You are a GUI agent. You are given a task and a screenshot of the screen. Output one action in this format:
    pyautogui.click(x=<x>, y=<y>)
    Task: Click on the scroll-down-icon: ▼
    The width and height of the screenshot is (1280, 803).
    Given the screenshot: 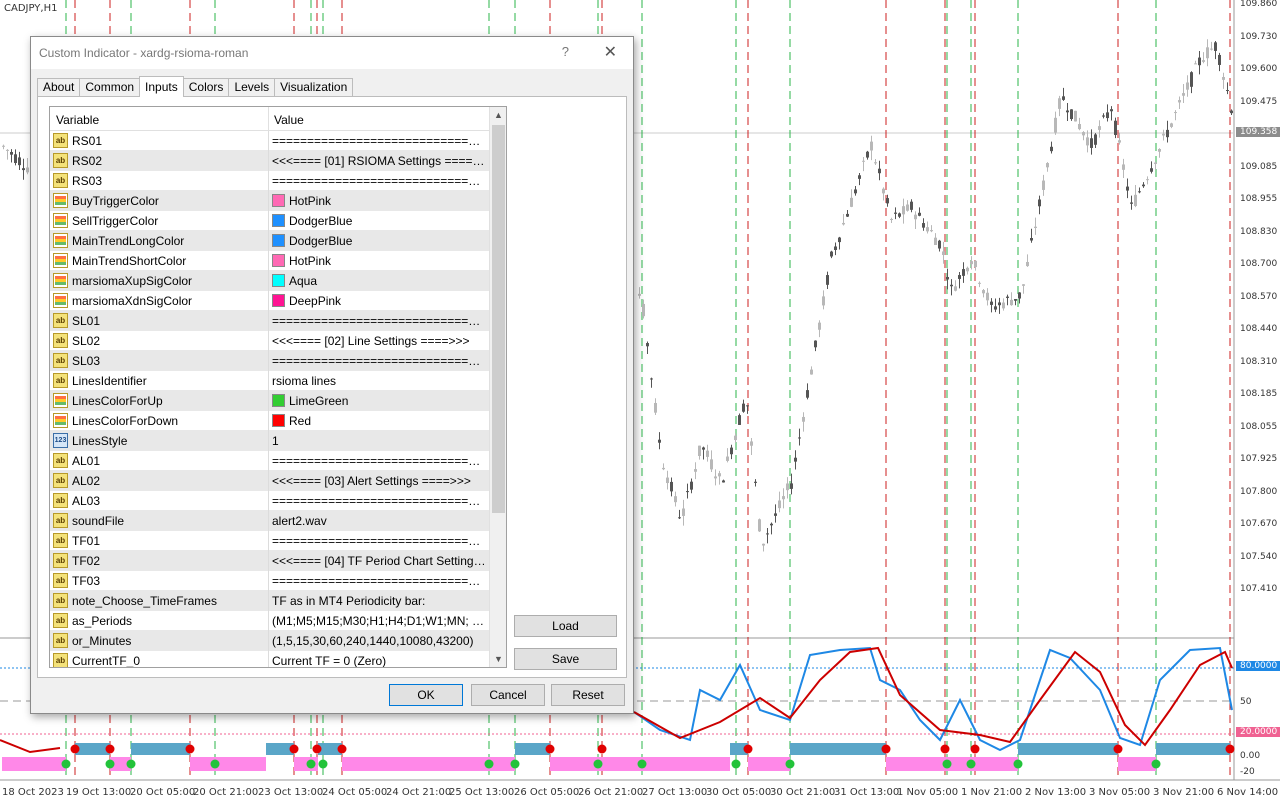 What is the action you would take?
    pyautogui.click(x=498, y=659)
    